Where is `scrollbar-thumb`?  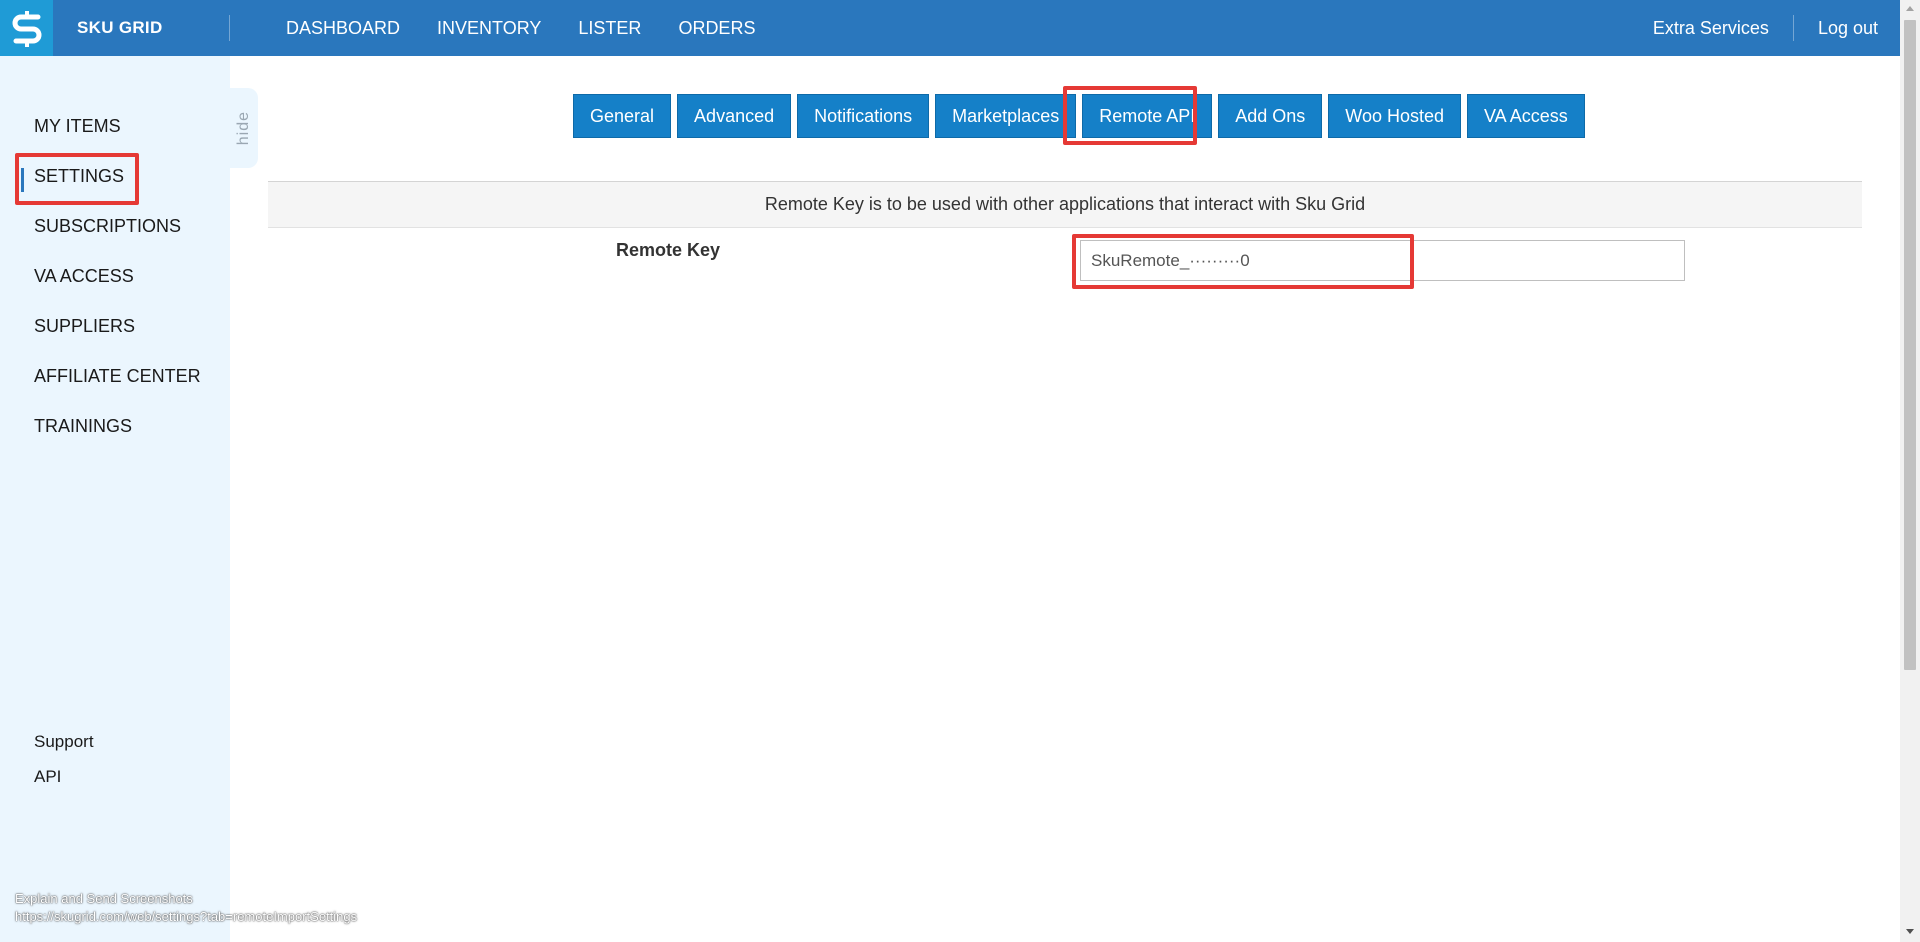
scrollbar-thumb is located at coordinates (1910, 345).